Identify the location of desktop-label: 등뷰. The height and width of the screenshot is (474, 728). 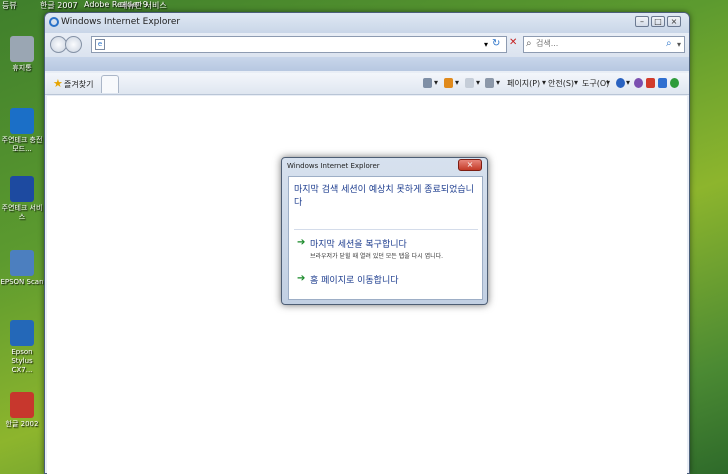
(9, 5).